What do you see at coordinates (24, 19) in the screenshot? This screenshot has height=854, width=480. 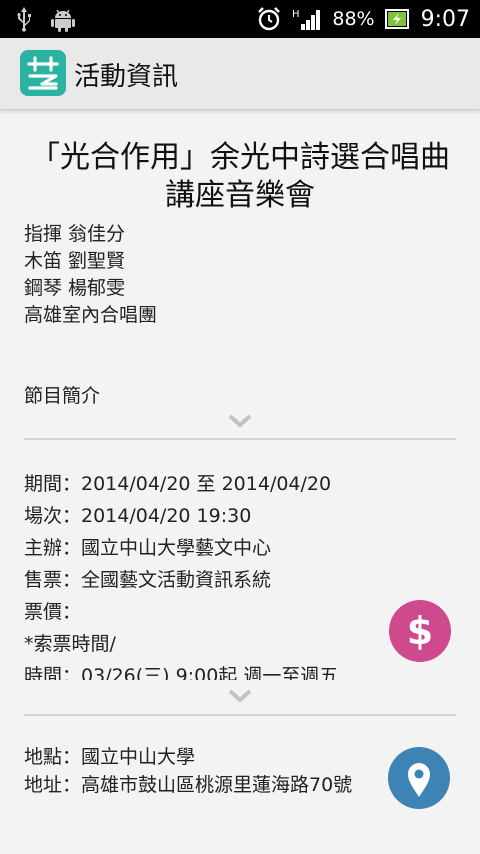 I see `usb-icon` at bounding box center [24, 19].